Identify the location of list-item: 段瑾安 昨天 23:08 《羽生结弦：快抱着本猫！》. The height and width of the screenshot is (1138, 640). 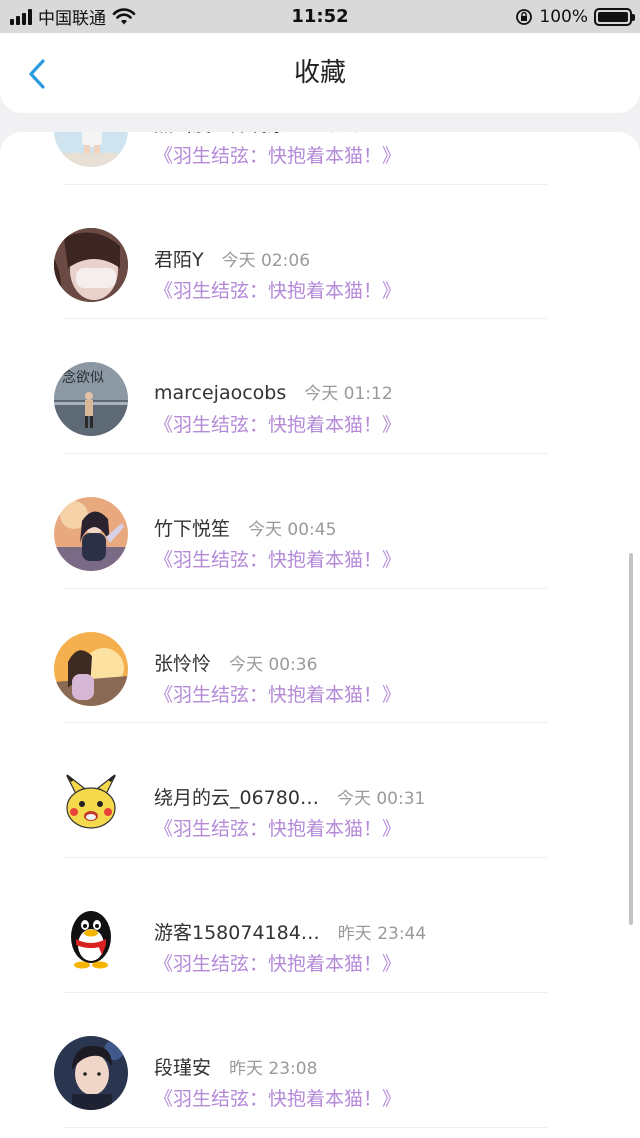
(320, 1060).